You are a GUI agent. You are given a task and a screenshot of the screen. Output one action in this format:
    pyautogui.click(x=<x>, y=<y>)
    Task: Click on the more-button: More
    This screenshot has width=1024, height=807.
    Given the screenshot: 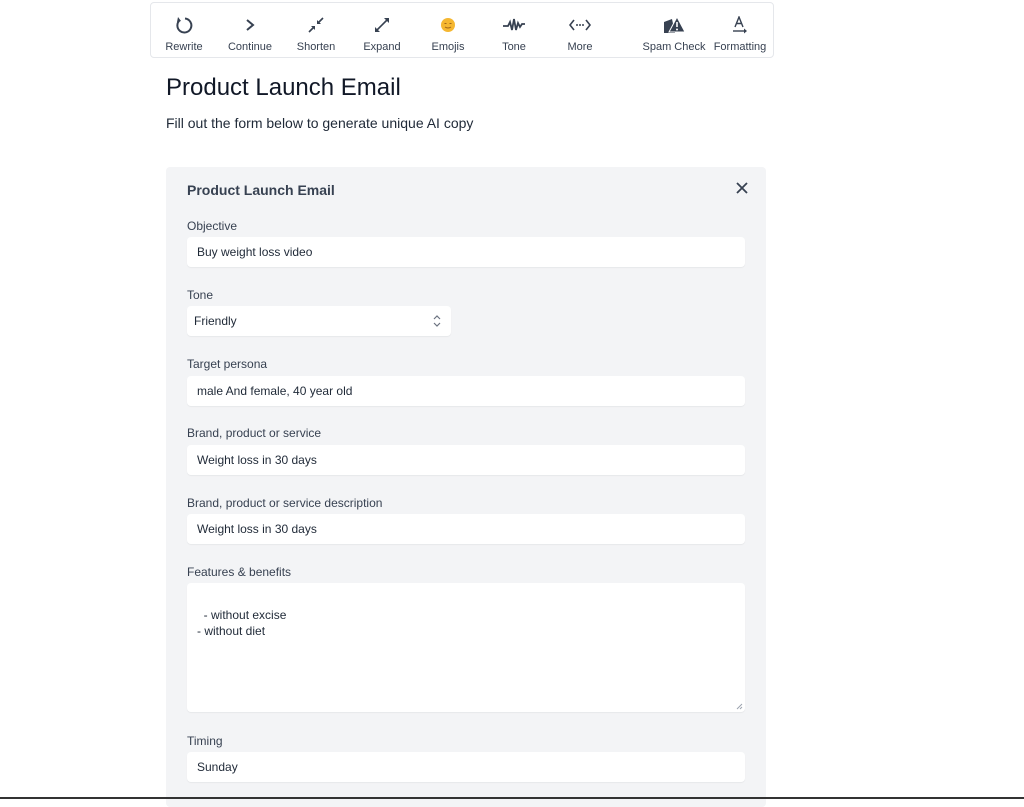 What is the action you would take?
    pyautogui.click(x=580, y=31)
    